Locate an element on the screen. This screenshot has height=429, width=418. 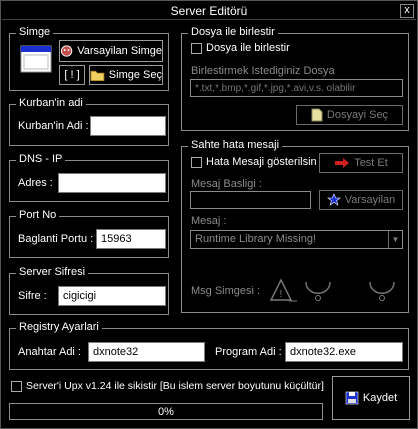
show-error-checkbox-label: Hata Mesaji gösterilsin is located at coordinates (261, 162).